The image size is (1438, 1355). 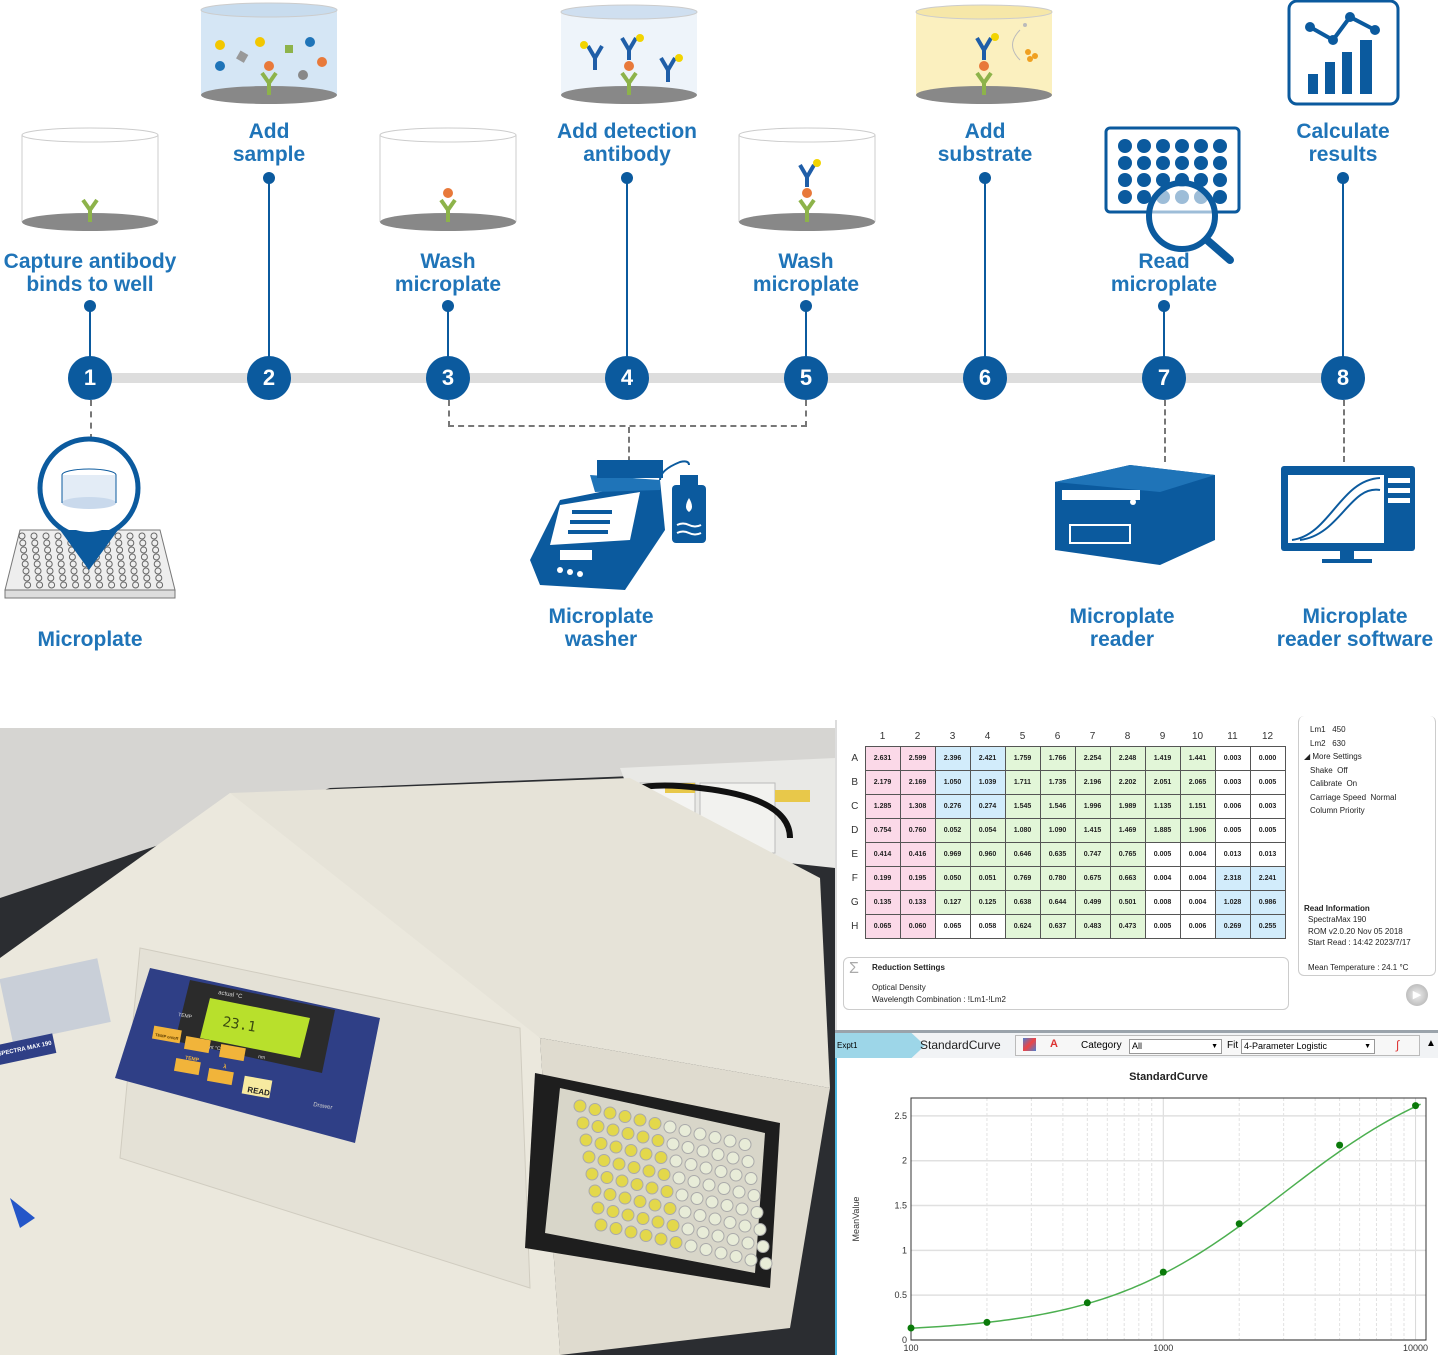 What do you see at coordinates (952, 902) in the screenshot?
I see `plate-cell: 0.127` at bounding box center [952, 902].